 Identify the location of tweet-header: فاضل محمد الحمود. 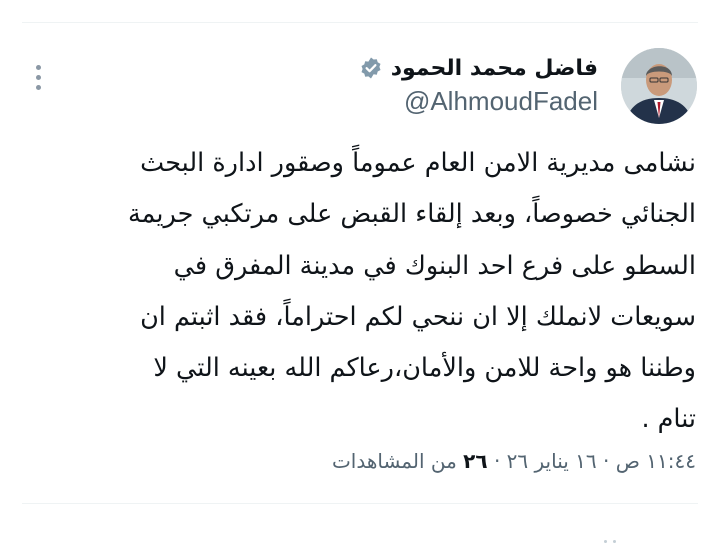
(418, 68).